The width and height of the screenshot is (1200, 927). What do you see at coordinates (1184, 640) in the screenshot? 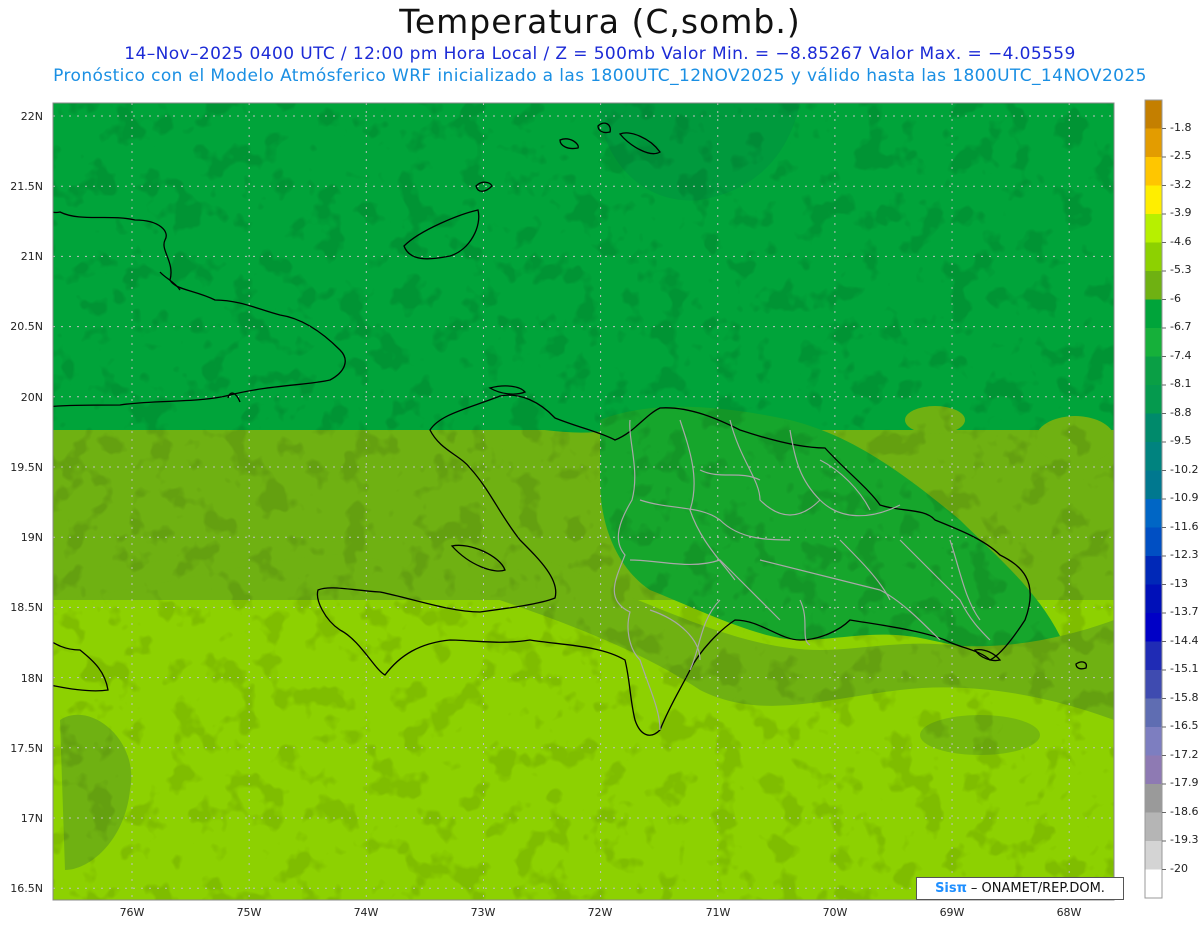
I see `colorbar-label: -14.4` at bounding box center [1184, 640].